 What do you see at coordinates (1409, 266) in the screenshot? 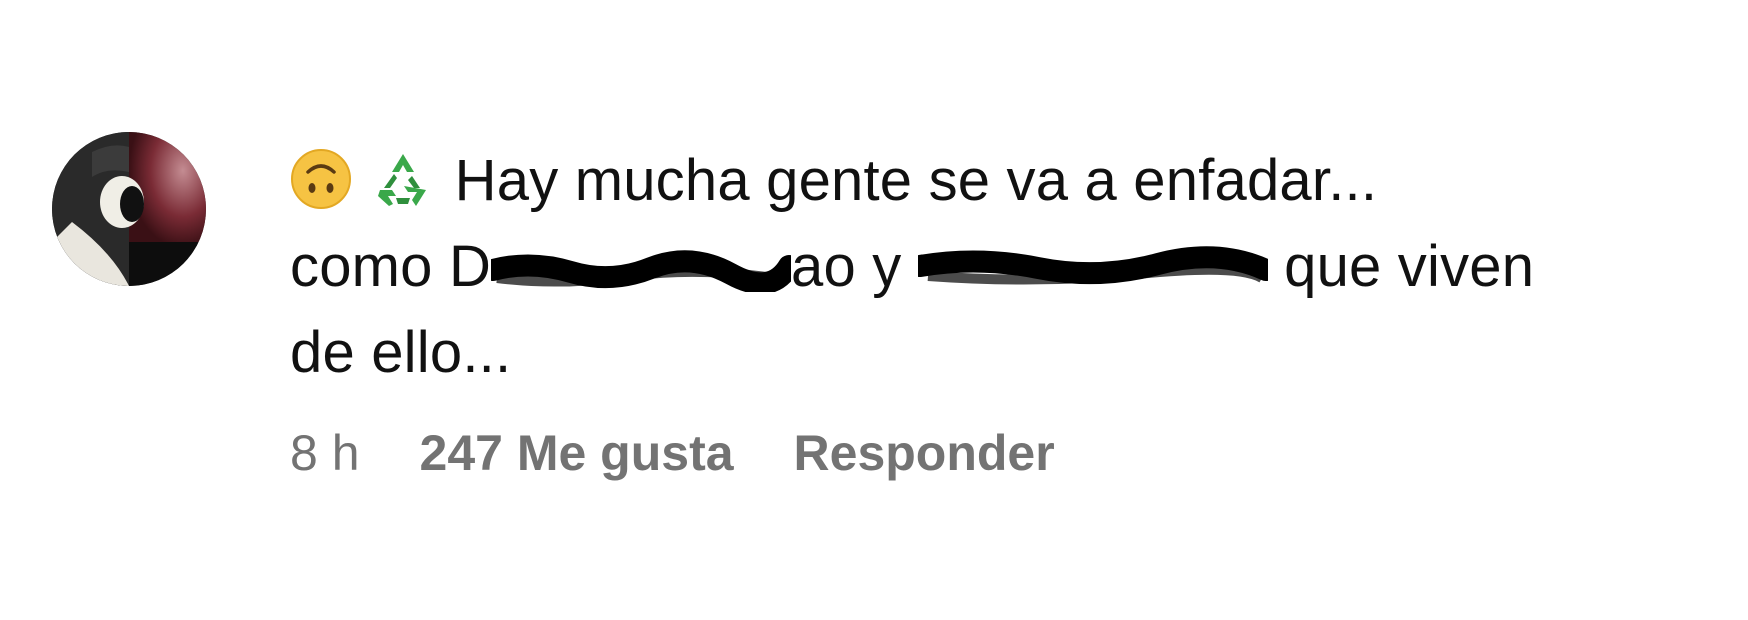
I see `comment-line-2-part-3: que viven` at bounding box center [1409, 266].